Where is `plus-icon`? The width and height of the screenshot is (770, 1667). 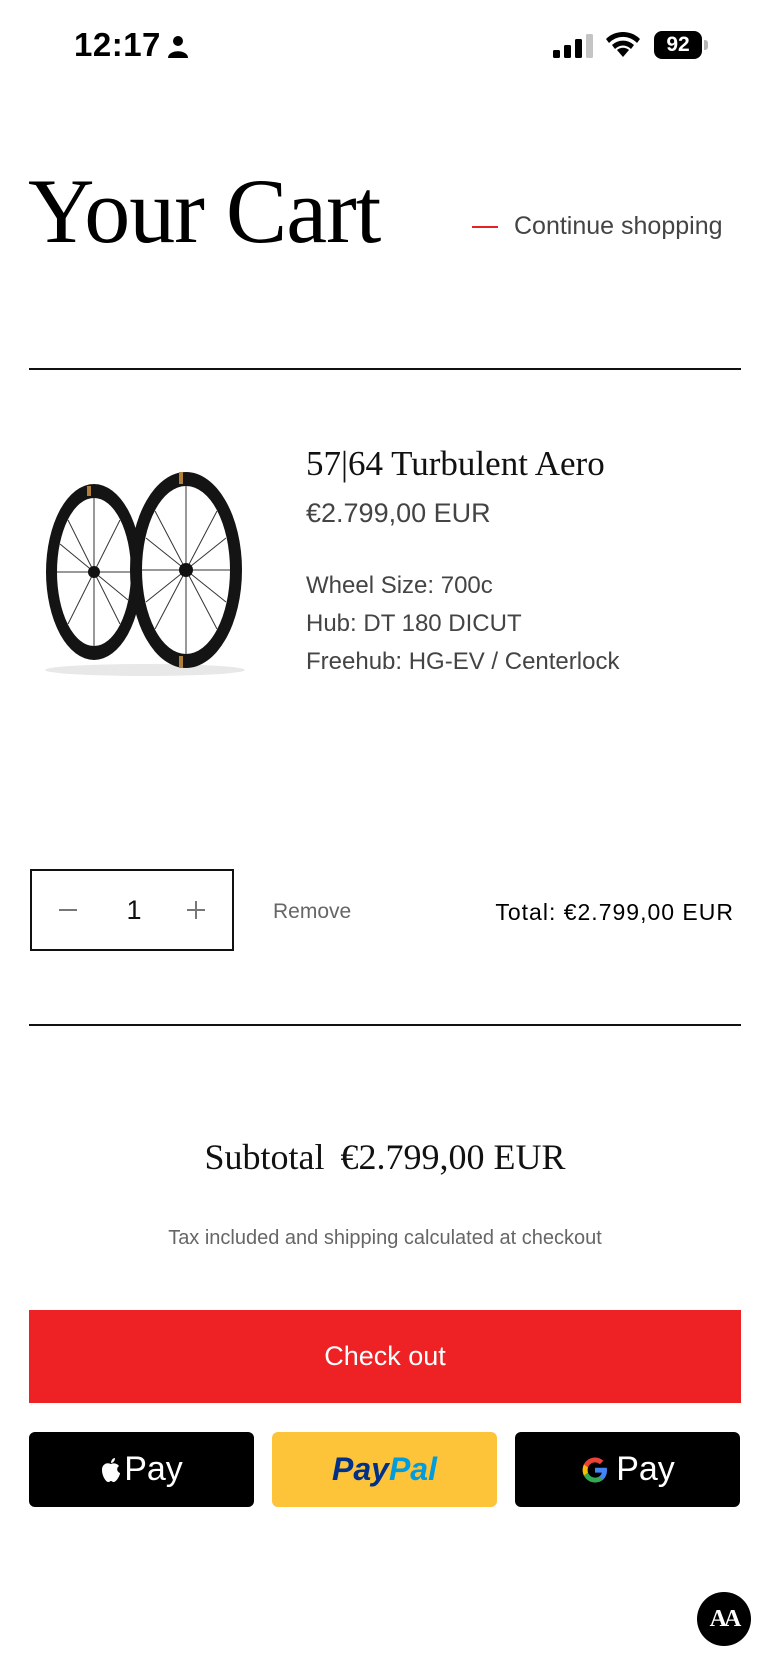 plus-icon is located at coordinates (196, 910).